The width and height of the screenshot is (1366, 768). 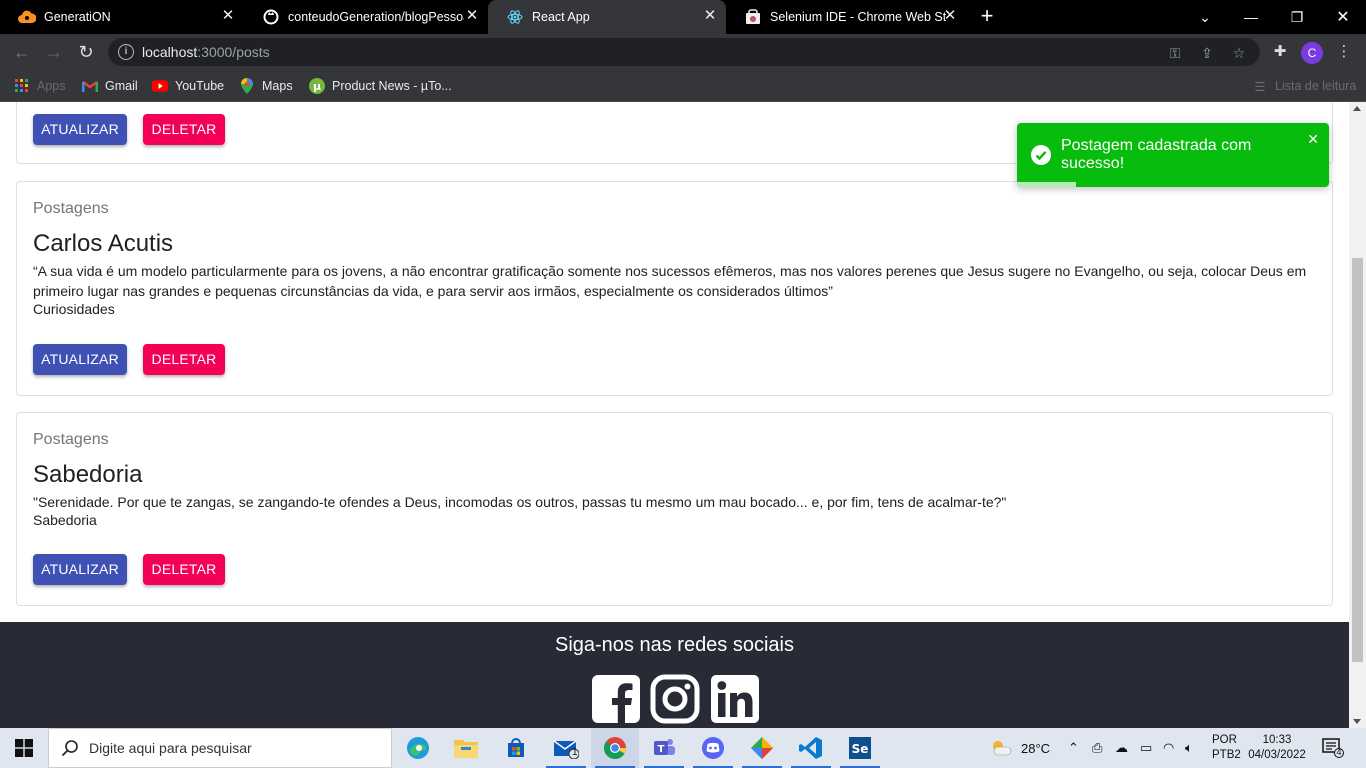 I want to click on onedrive-cloud-icon: ☁, so click(x=1121, y=748).